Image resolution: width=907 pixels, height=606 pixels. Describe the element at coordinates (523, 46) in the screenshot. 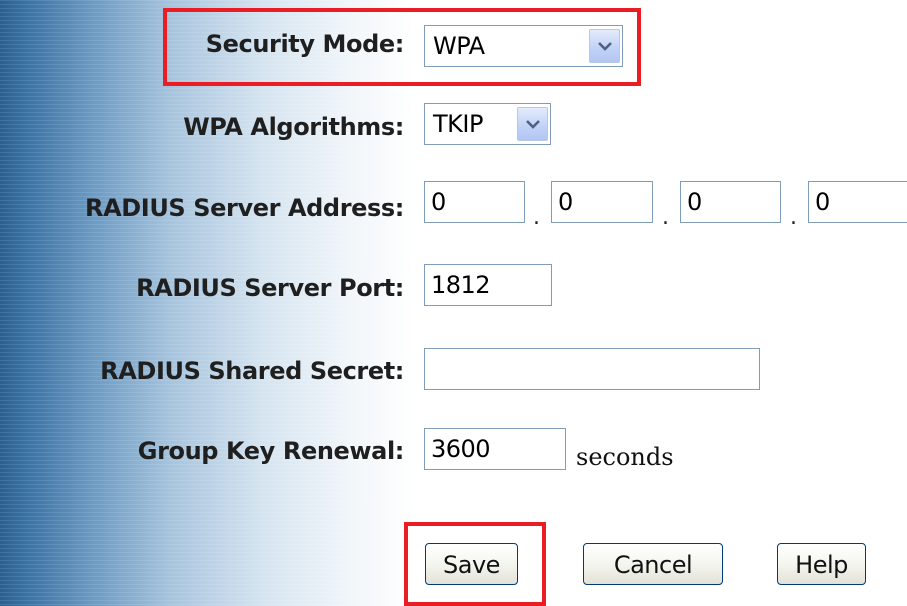

I see `security-mode-select: WPA` at that location.